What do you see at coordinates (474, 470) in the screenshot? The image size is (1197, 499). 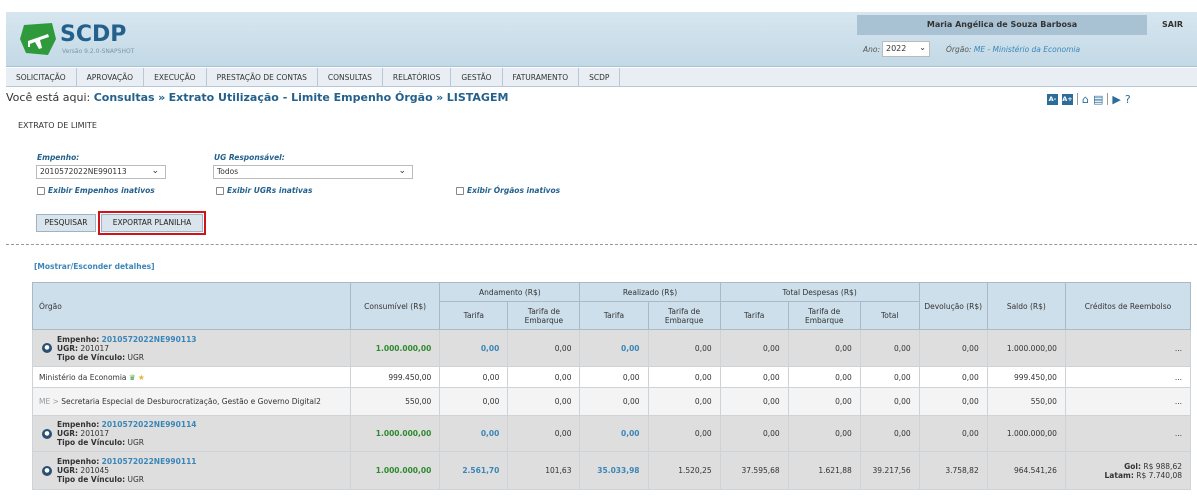 I see `cell-and-tarifa: 2.561,70` at bounding box center [474, 470].